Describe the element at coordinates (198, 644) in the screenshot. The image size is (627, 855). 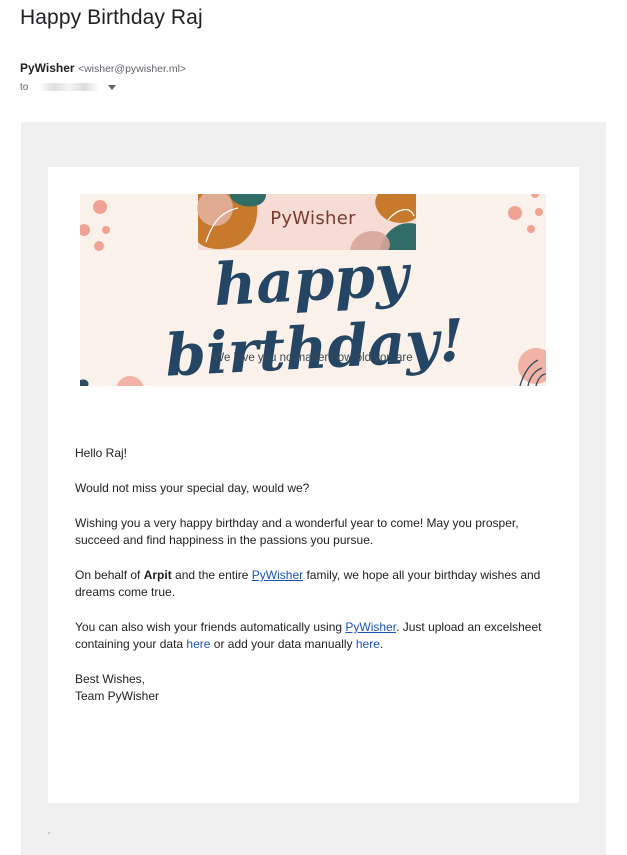
I see `upload-here-link: here` at that location.